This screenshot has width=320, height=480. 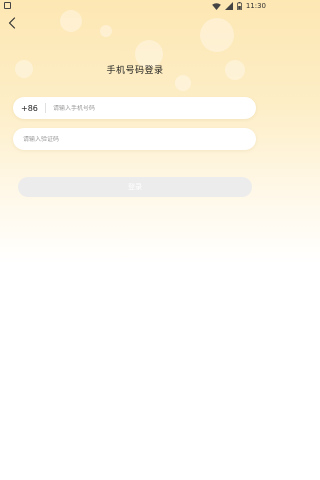 I want to click on battery-icon, so click(x=239, y=6).